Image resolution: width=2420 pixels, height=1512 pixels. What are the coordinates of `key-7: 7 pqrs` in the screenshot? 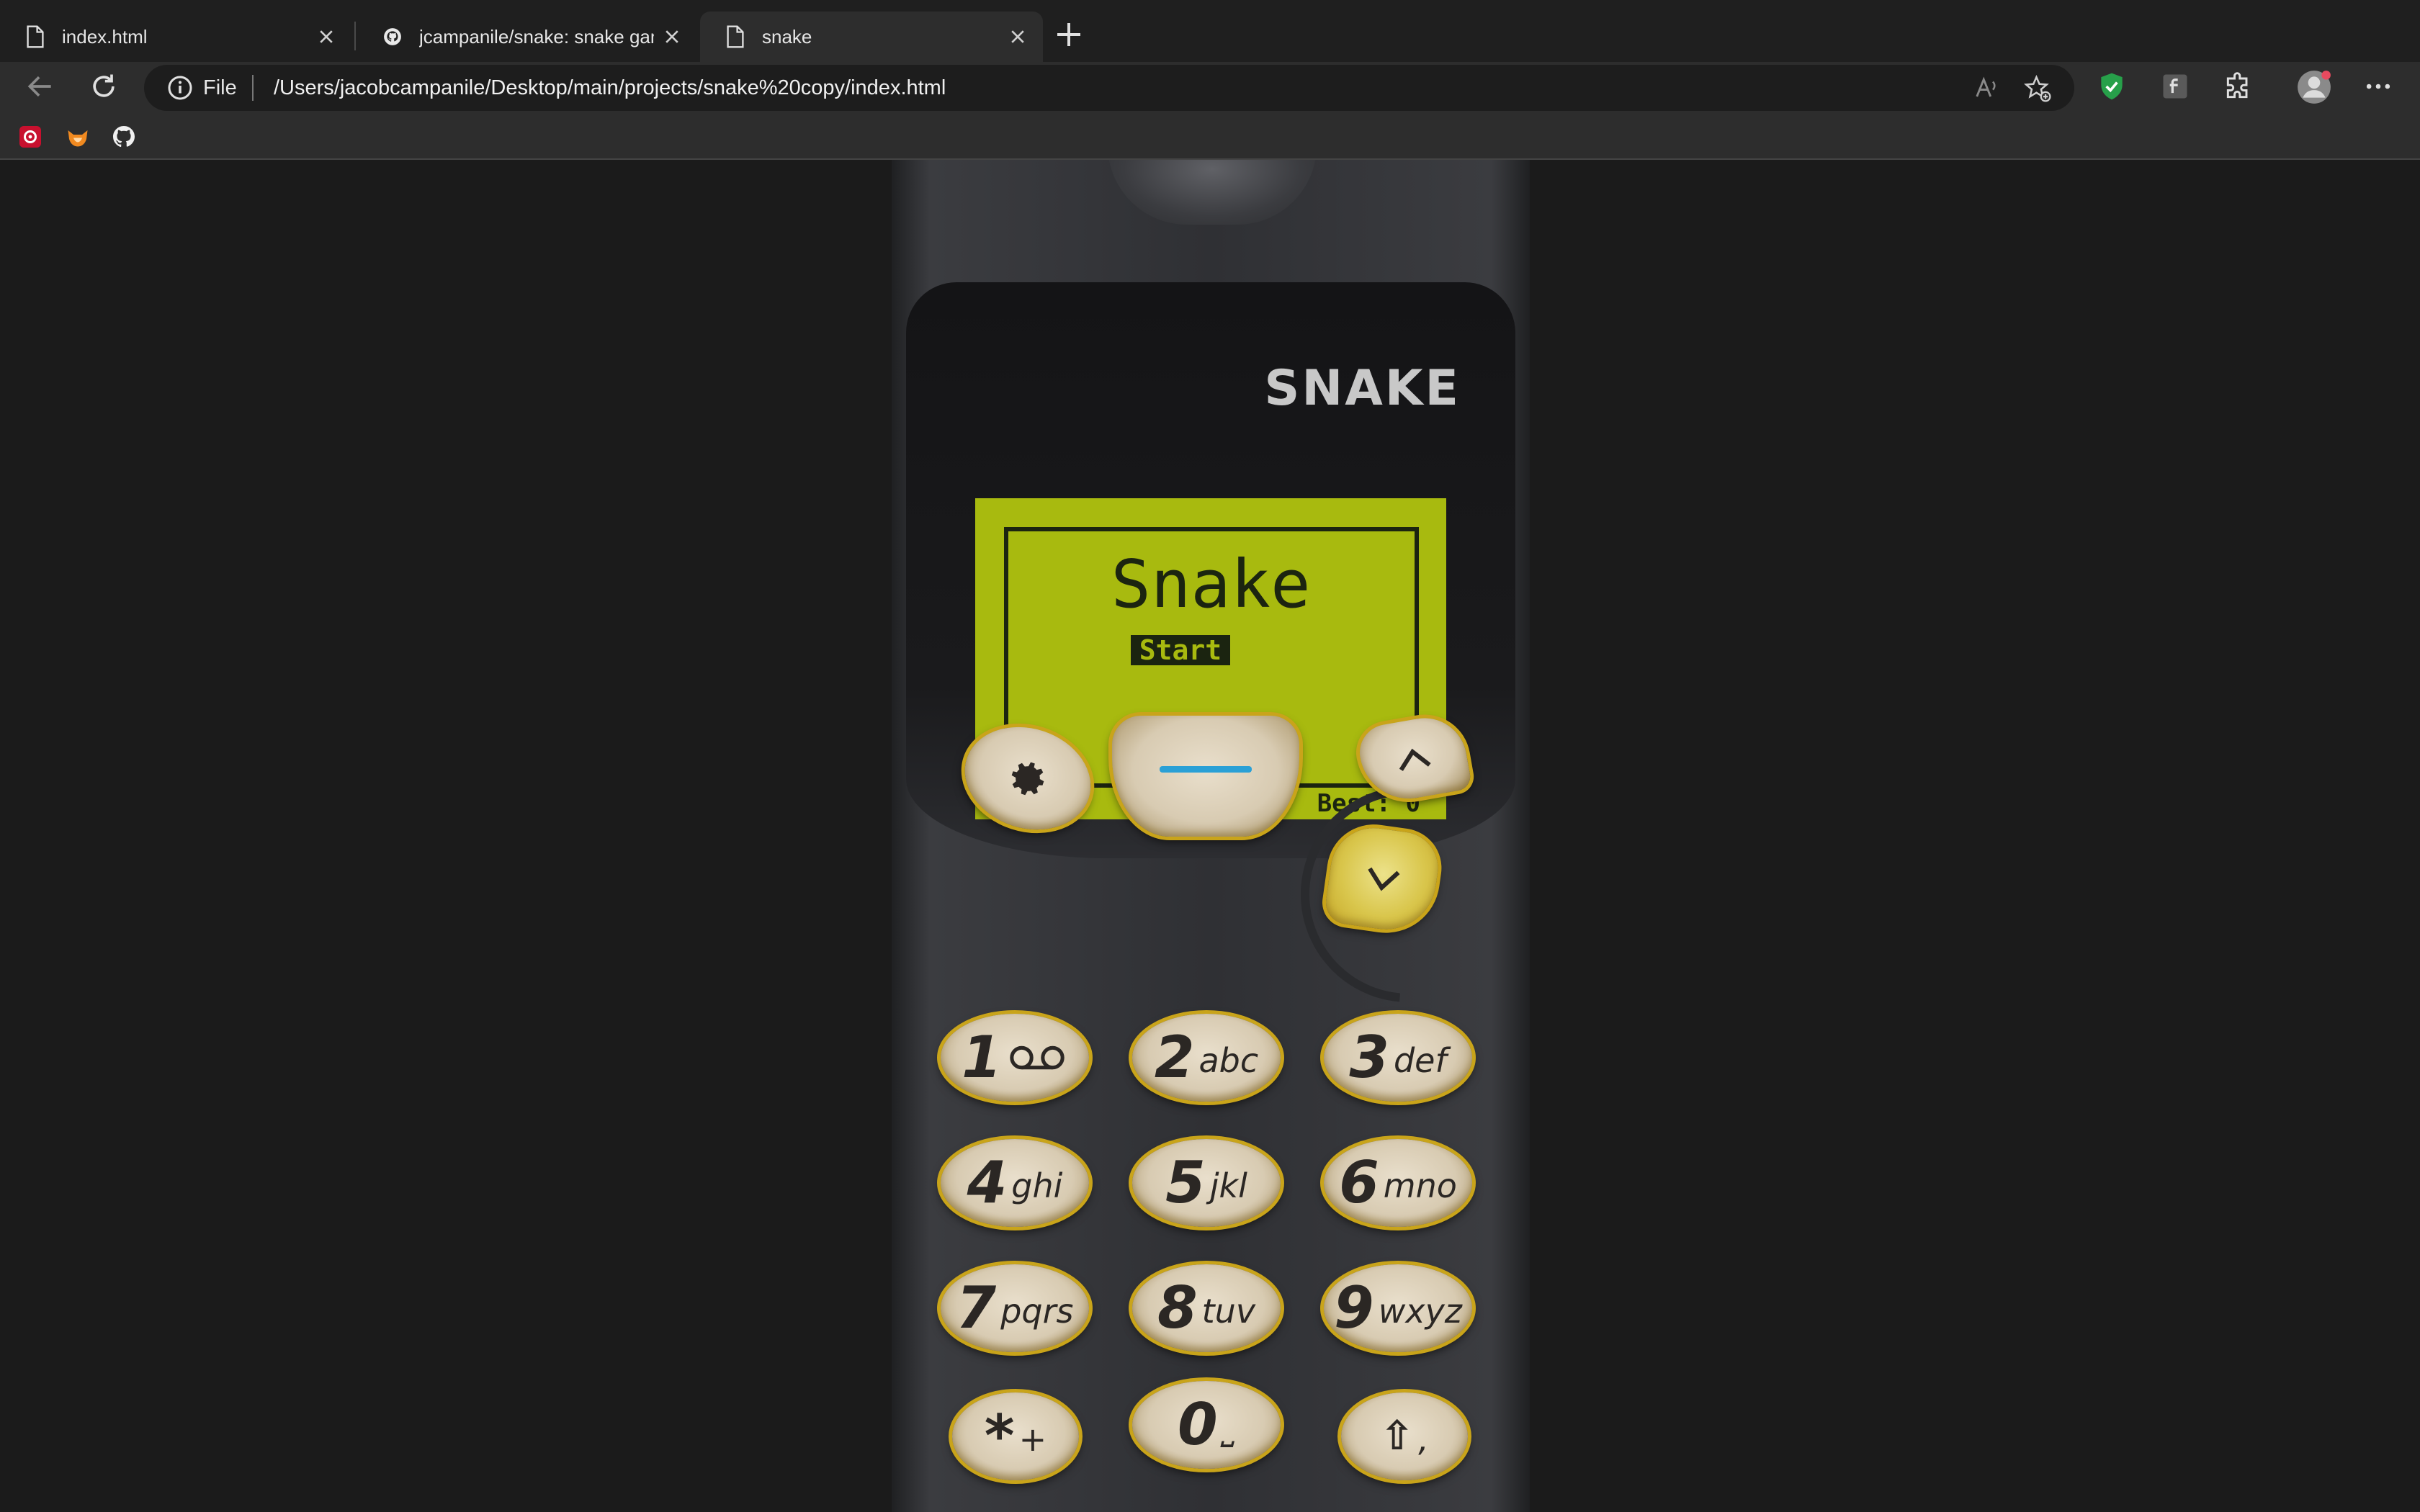 It's located at (1015, 1308).